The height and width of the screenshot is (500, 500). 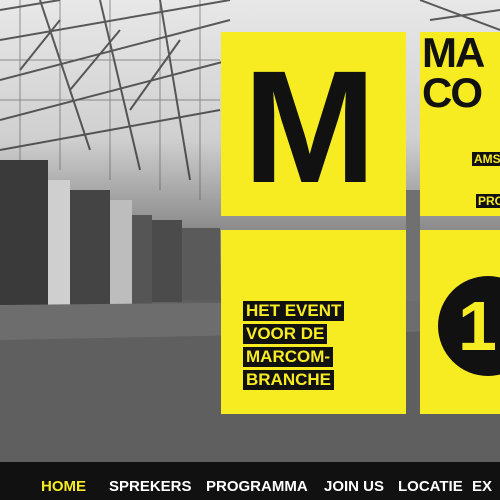 What do you see at coordinates (288, 357) in the screenshot?
I see `tagline-line-3: MARCOM-` at bounding box center [288, 357].